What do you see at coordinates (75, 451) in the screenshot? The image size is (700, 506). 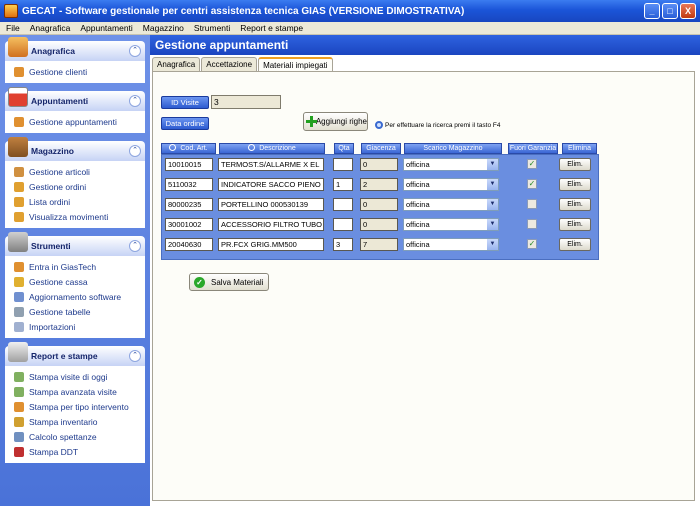 I see `sidebar-item-stampa-ddt: Stampa DDT` at bounding box center [75, 451].